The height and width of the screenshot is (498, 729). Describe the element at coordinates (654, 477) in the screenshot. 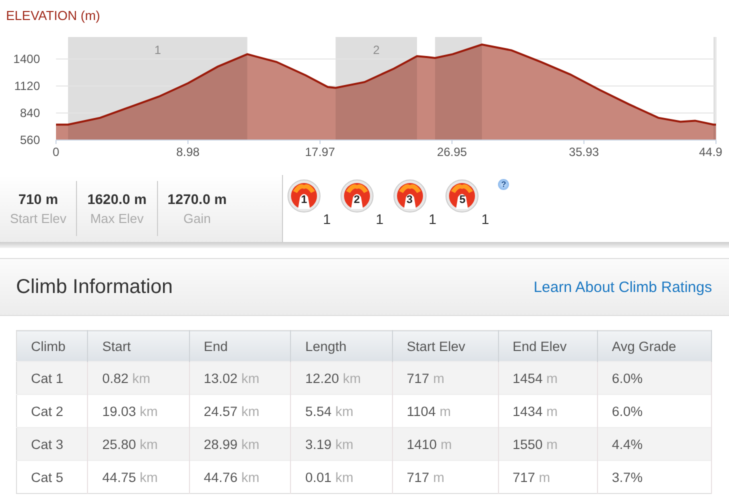

I see `table-cell: 3.7%` at that location.